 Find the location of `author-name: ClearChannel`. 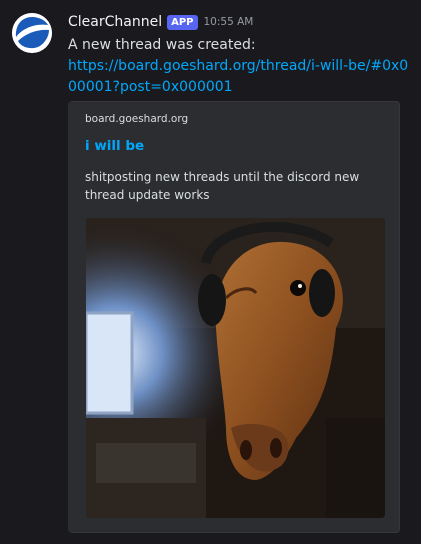

author-name: ClearChannel is located at coordinates (115, 22).